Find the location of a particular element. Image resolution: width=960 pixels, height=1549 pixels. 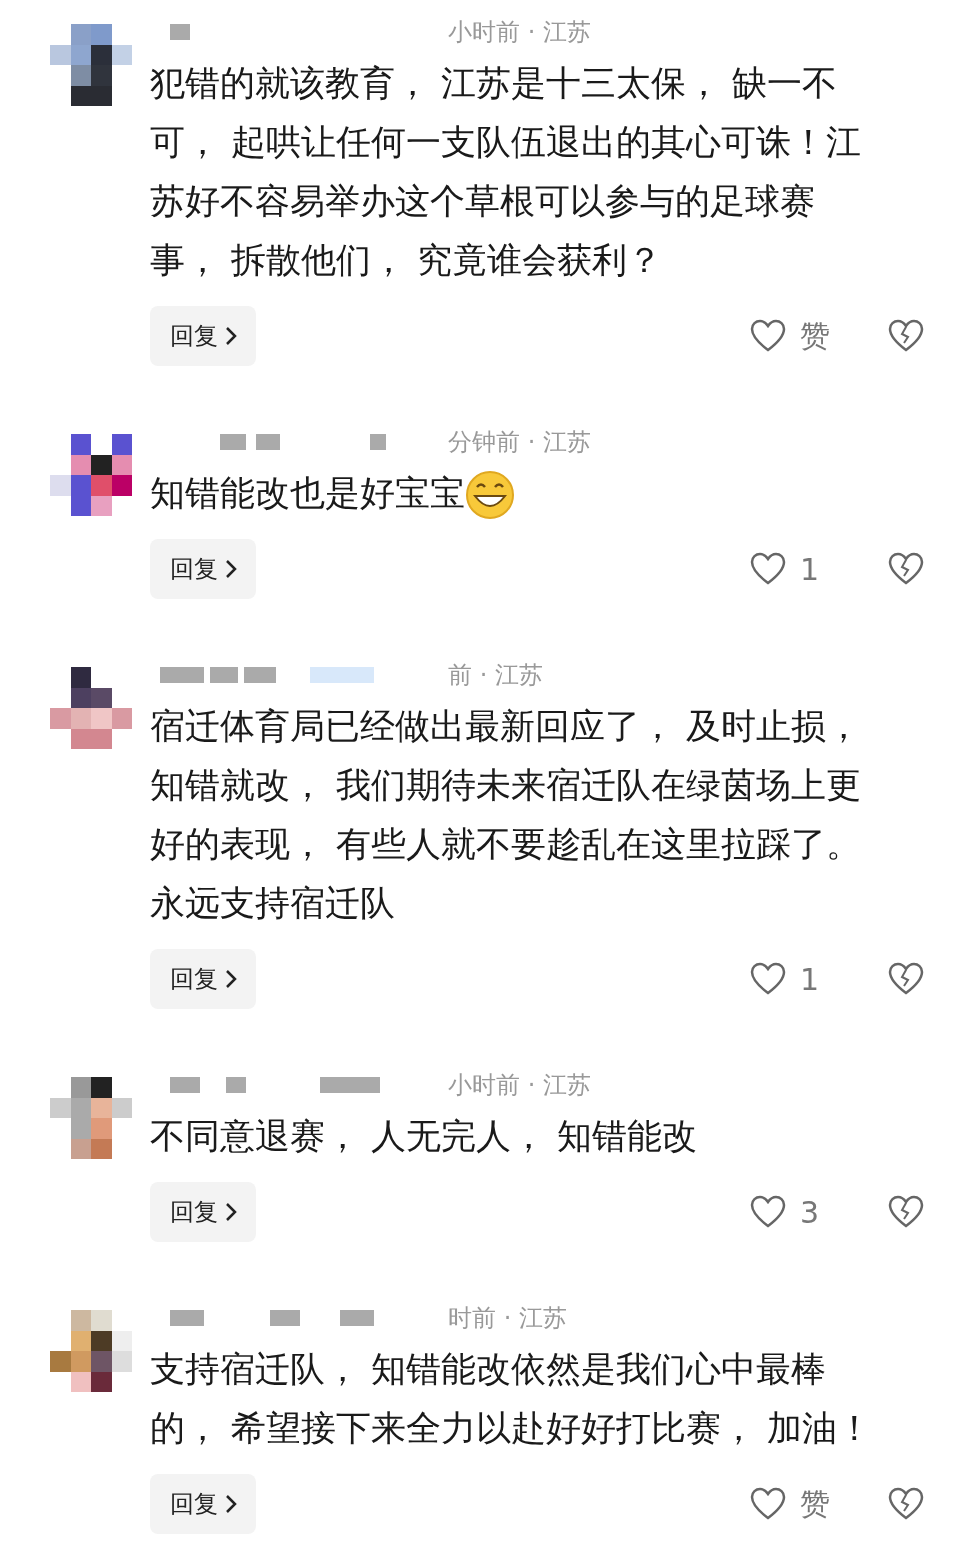

comment-meta: 前 · 江苏 is located at coordinates (495, 675).